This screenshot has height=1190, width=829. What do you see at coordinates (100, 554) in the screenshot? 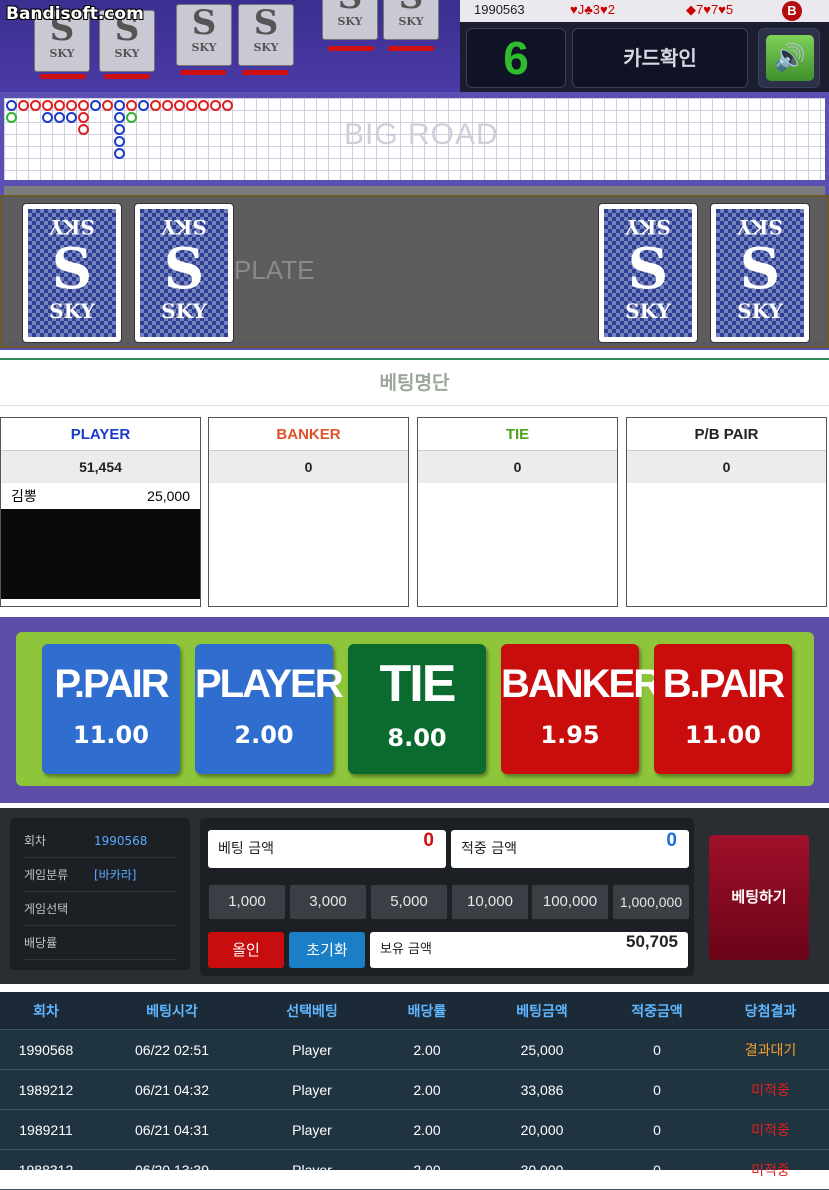
I see `redacted-area` at bounding box center [100, 554].